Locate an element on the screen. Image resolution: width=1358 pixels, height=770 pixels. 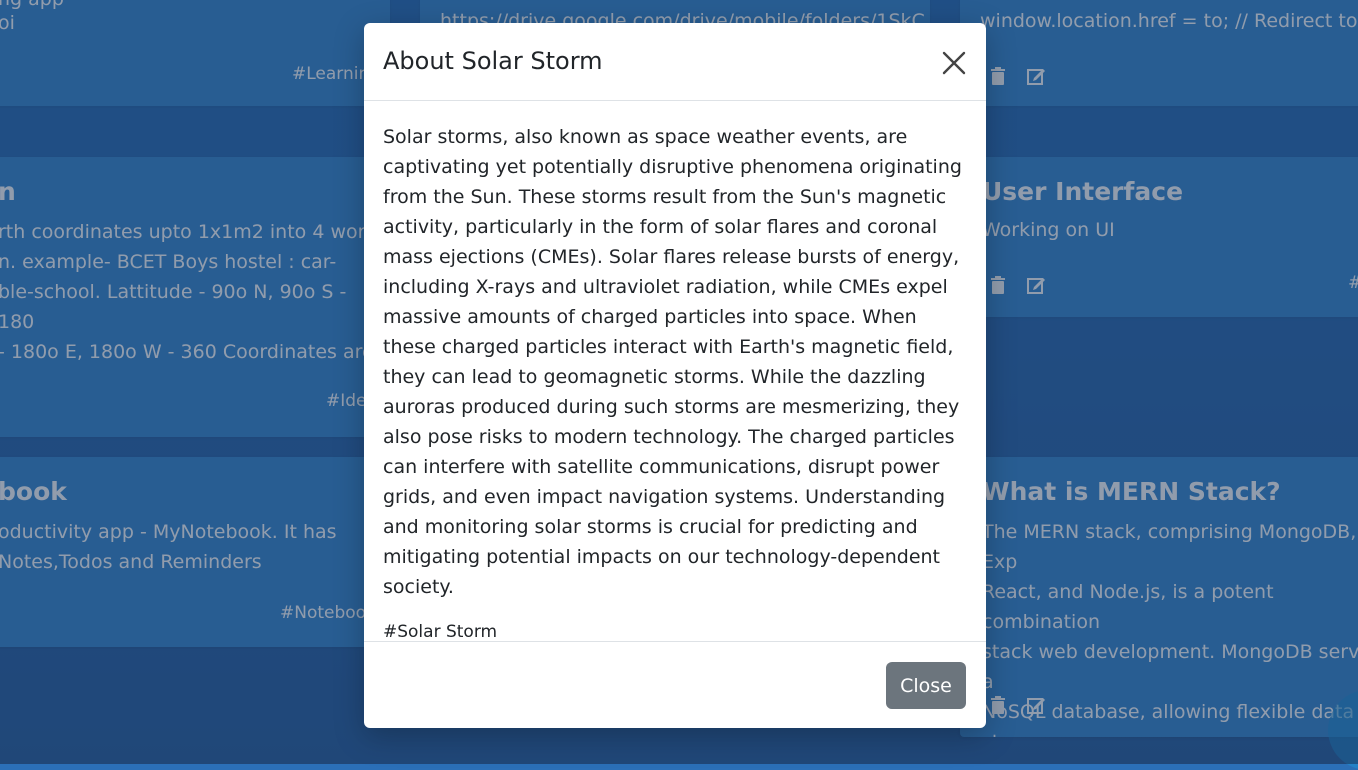
modal-header: About Solar Storm is located at coordinates (675, 62).